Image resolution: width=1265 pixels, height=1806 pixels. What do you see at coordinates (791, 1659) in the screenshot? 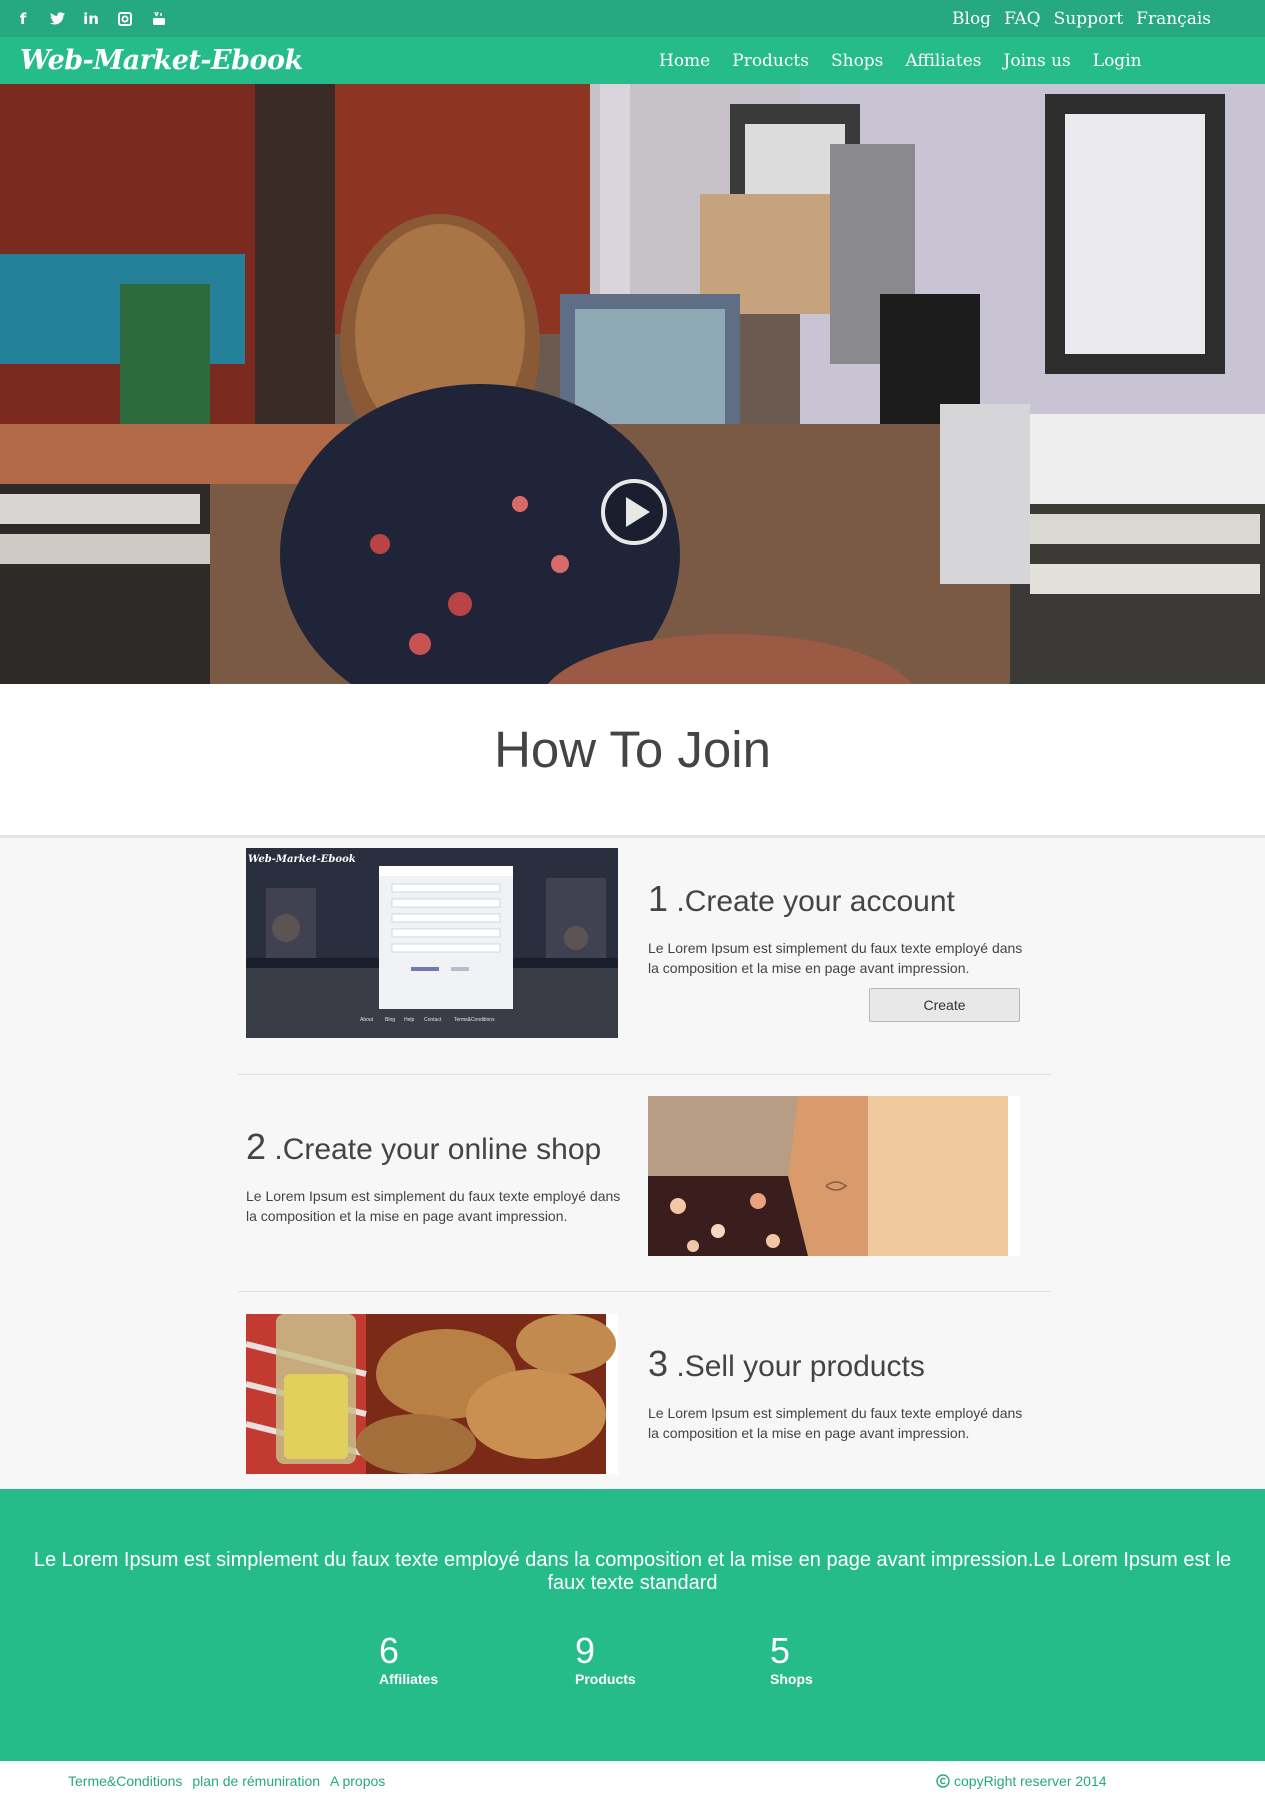
I see `stat-shops: 5 Shops` at bounding box center [791, 1659].